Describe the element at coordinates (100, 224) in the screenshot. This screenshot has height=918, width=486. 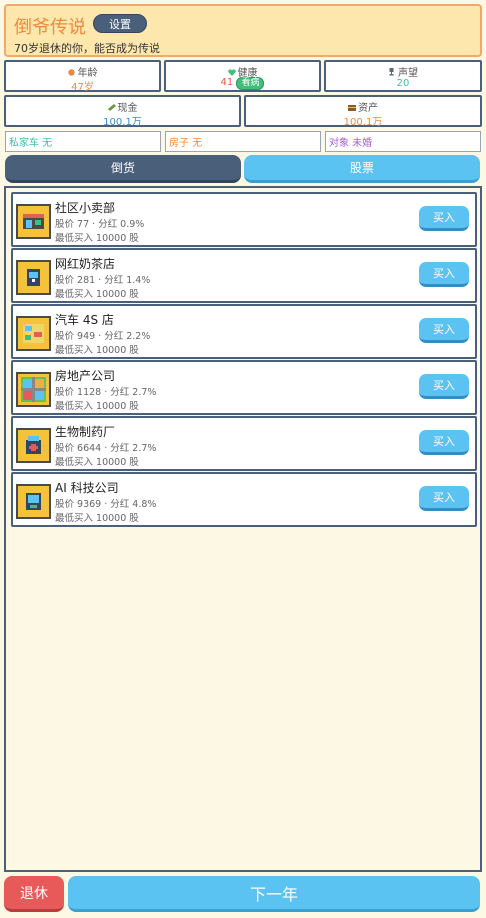
I see `stock-price: 股价 77 · 分红 0.9%` at that location.